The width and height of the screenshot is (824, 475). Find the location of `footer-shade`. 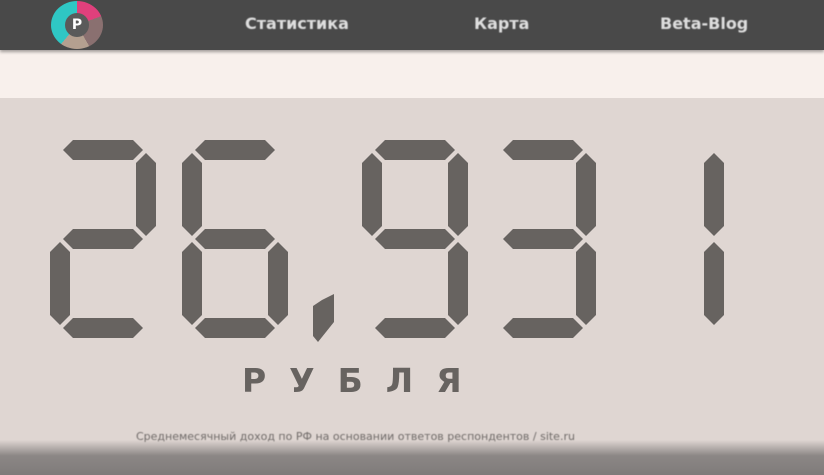

footer-shade is located at coordinates (412, 457).